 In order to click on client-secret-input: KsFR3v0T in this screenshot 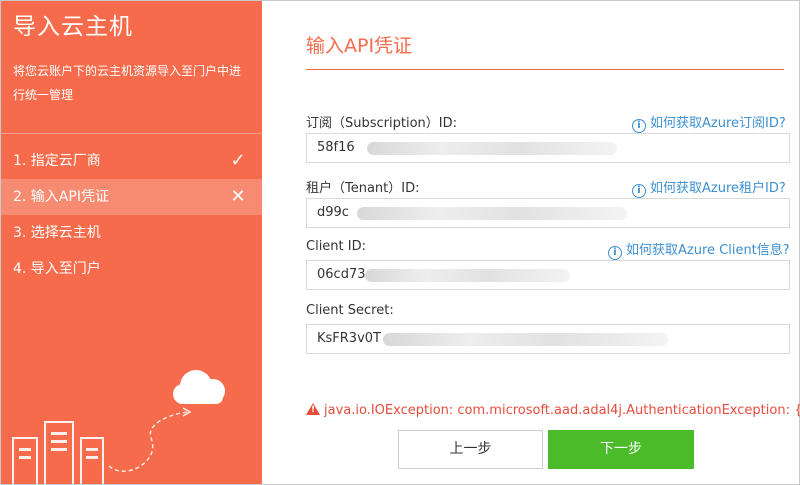, I will do `click(548, 339)`.